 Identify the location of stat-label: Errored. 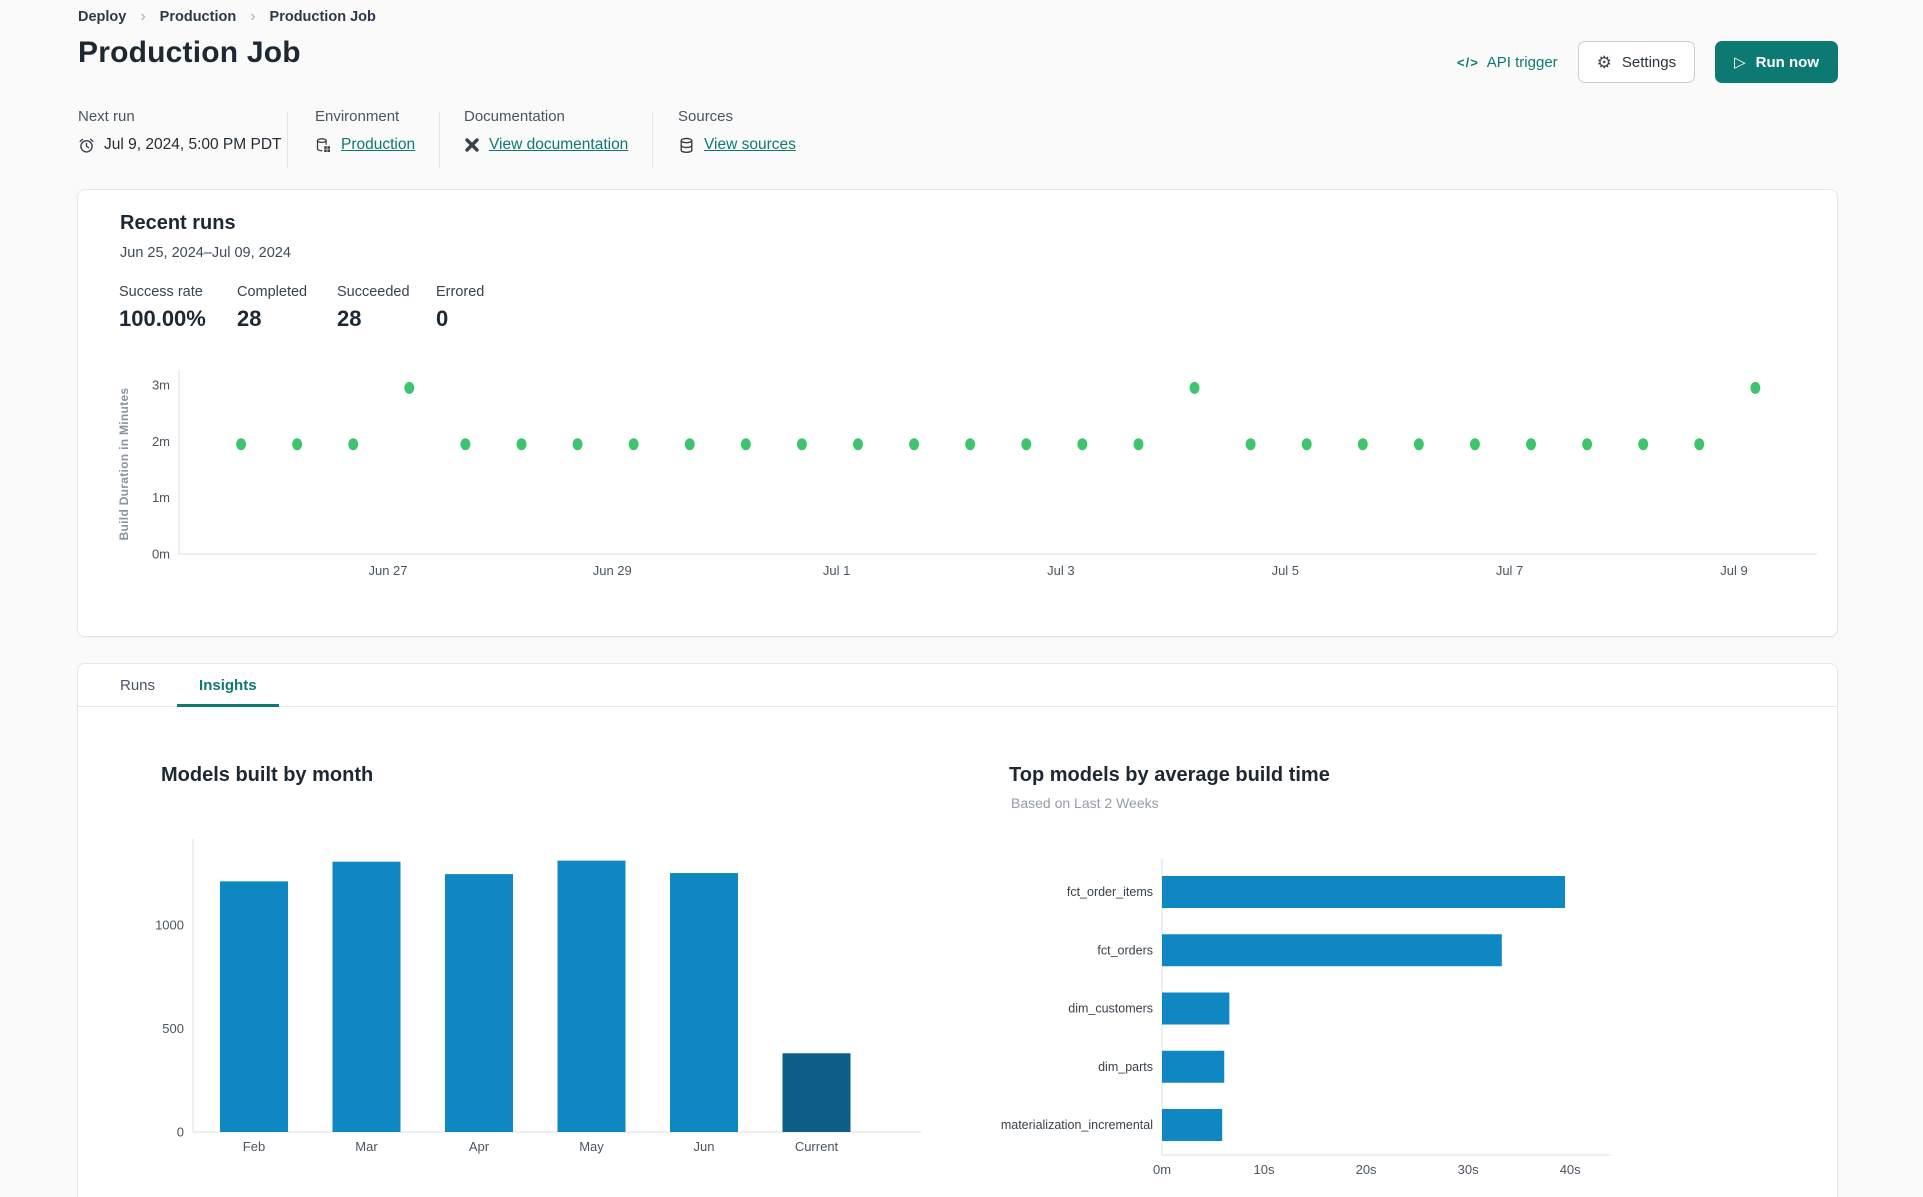
(460, 292).